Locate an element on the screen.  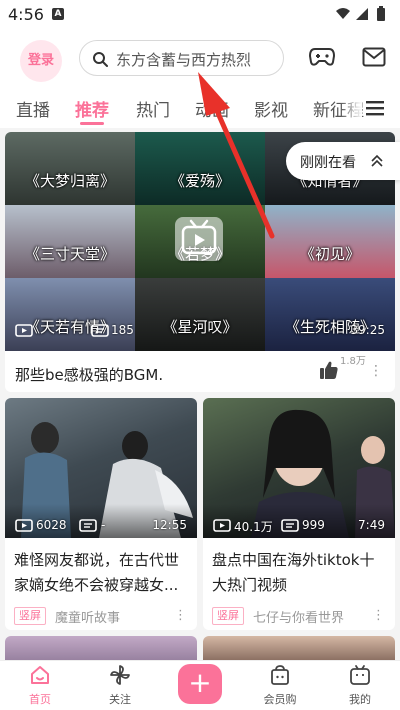
nav-home-label: 首页 is located at coordinates (40, 699).